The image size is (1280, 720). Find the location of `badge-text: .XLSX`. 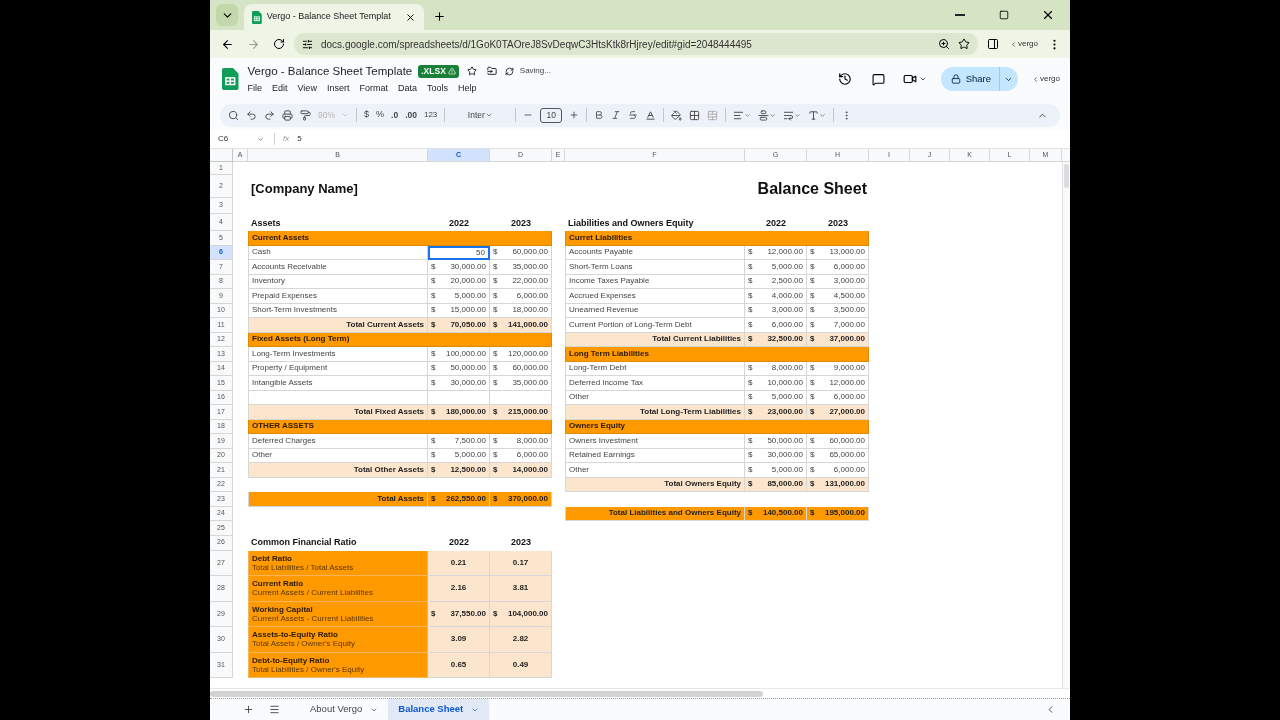

badge-text: .XLSX is located at coordinates (433, 71).